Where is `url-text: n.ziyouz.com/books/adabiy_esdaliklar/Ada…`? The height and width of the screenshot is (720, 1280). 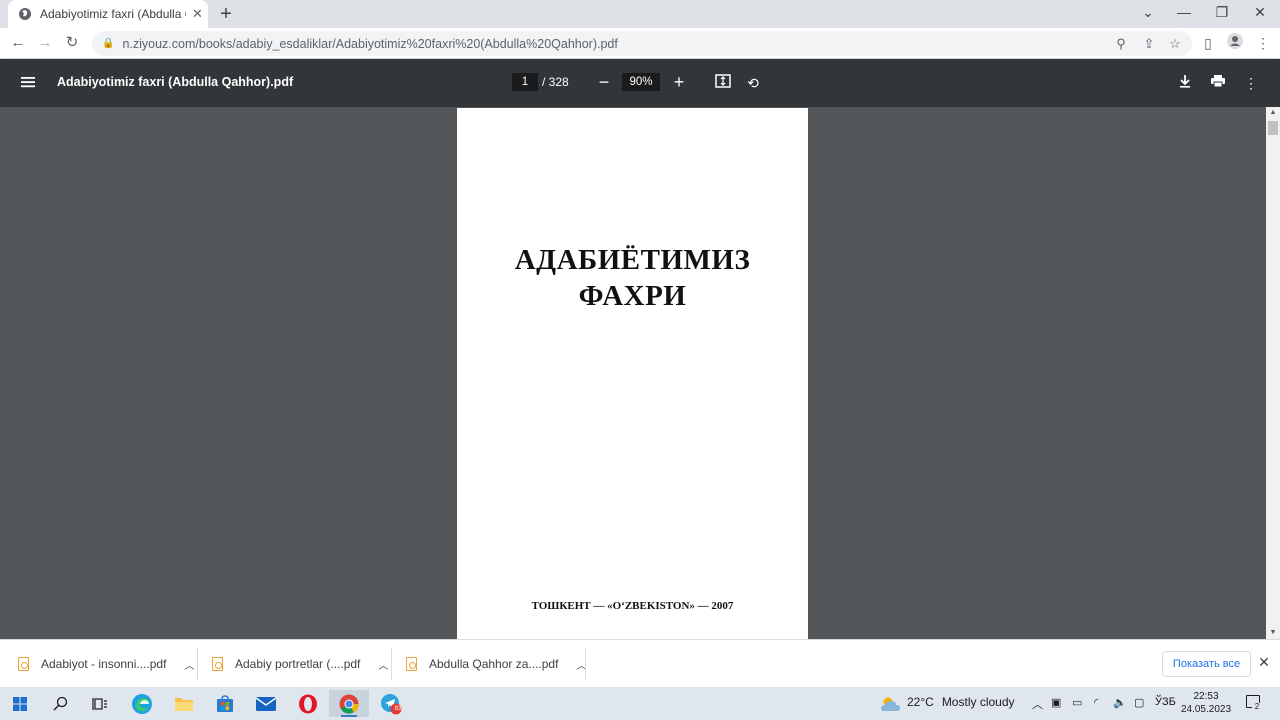 url-text: n.ziyouz.com/books/adabiy_esdaliklar/Ada… is located at coordinates (370, 43).